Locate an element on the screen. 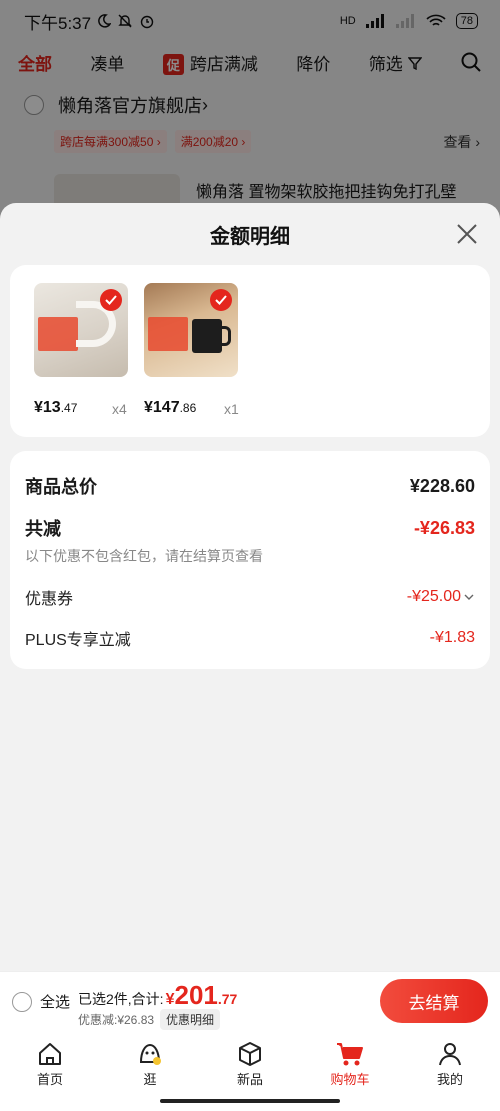 Image resolution: width=500 pixels, height=1111 pixels. close-button is located at coordinates (467, 234).